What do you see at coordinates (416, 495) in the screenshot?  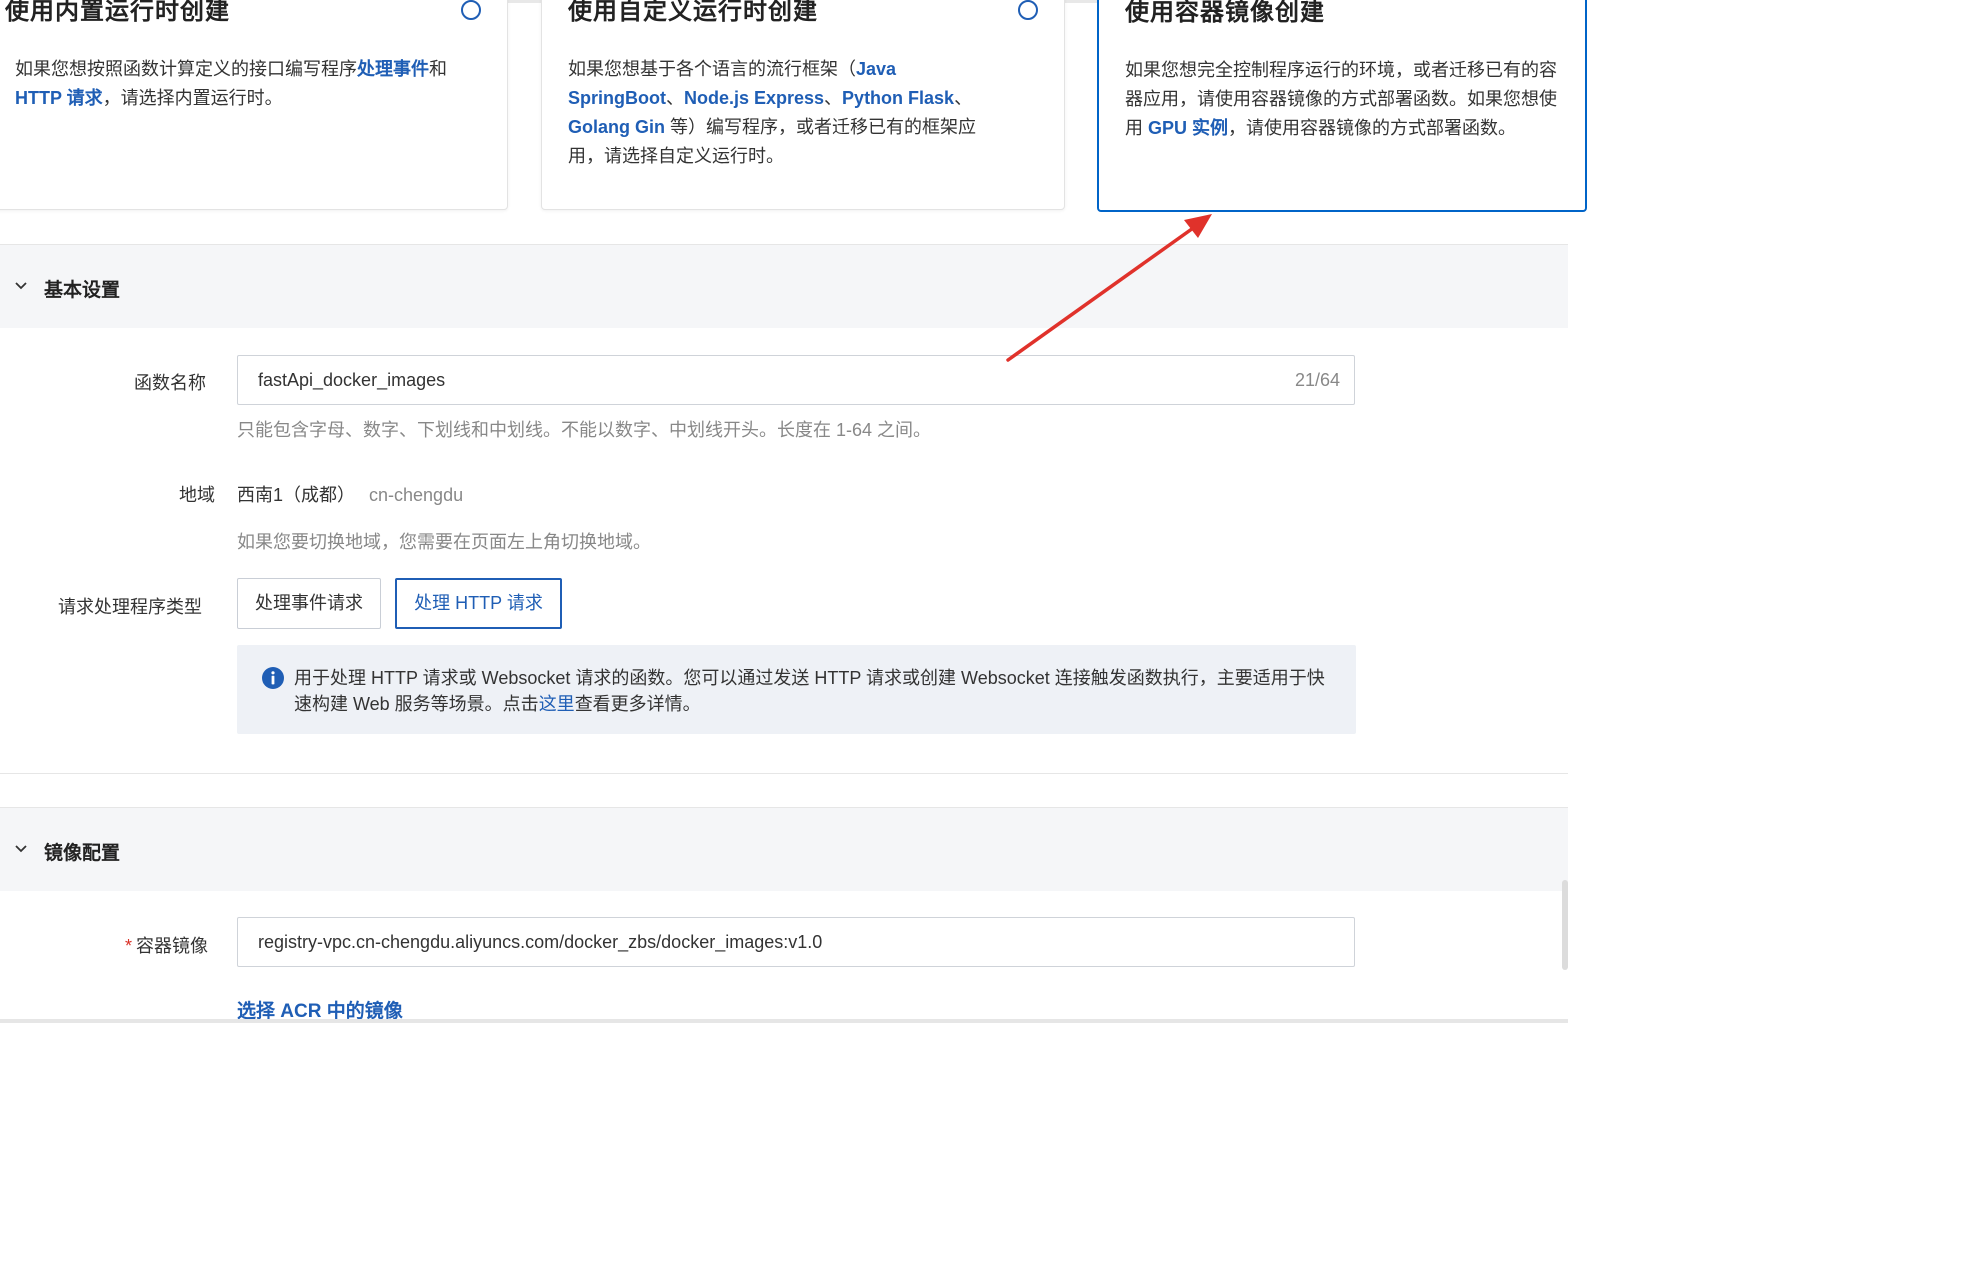 I see `region-code: cn-chengdu` at bounding box center [416, 495].